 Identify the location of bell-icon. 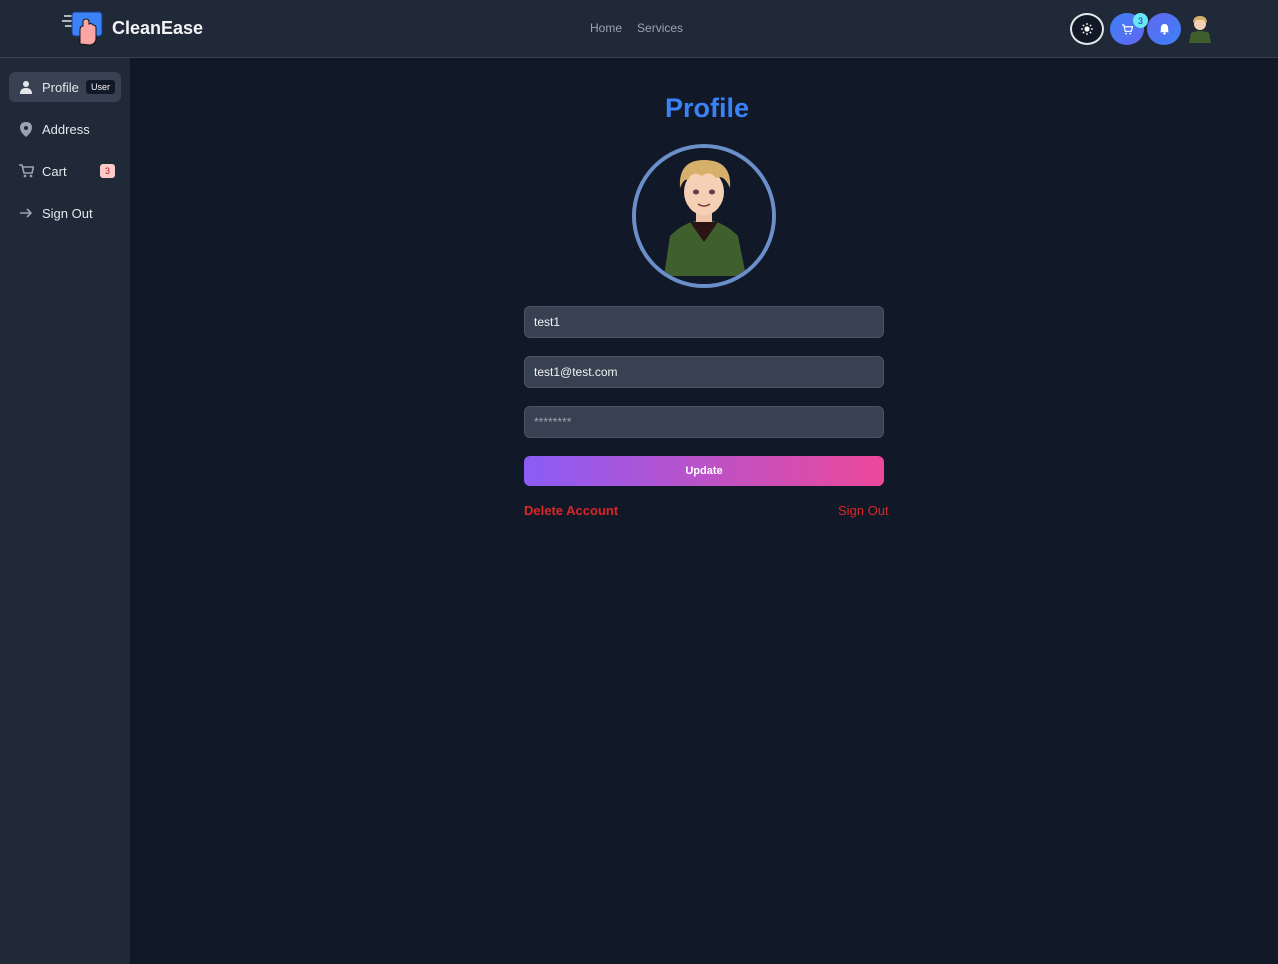
(1164, 29).